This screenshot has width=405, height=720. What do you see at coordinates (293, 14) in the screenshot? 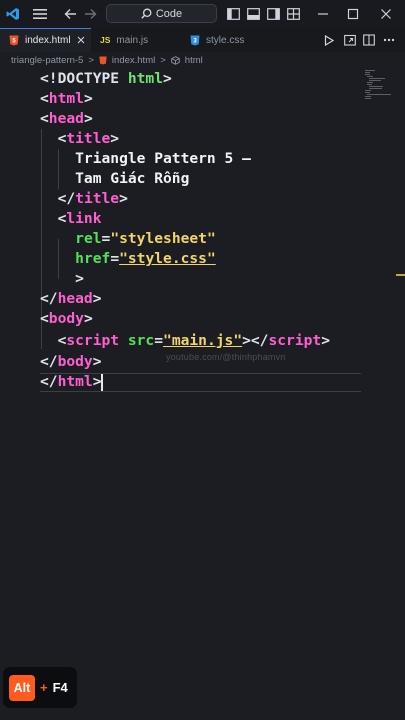
I see `customize-layout-icon` at bounding box center [293, 14].